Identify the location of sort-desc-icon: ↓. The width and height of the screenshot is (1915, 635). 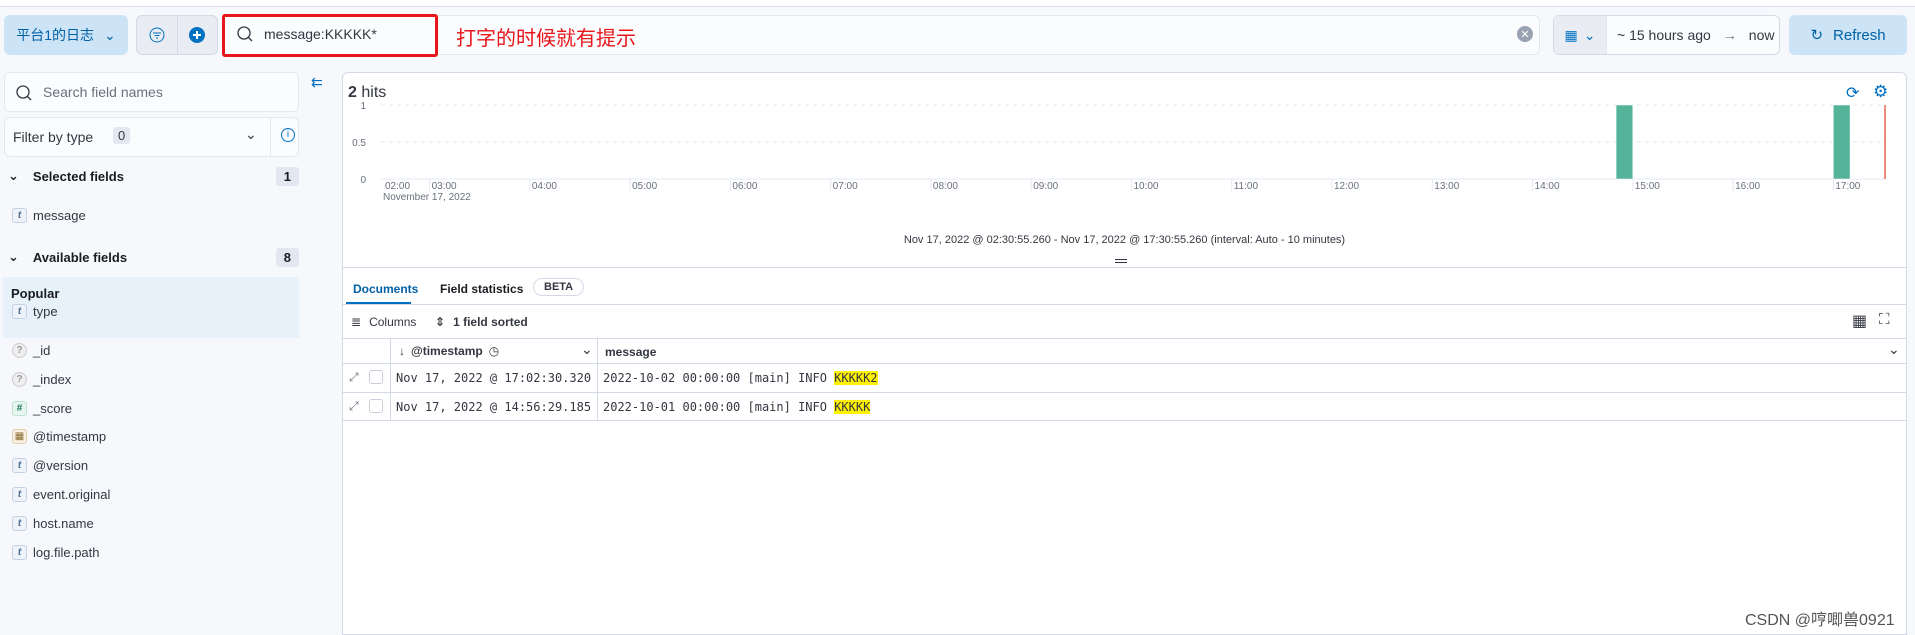
(402, 351).